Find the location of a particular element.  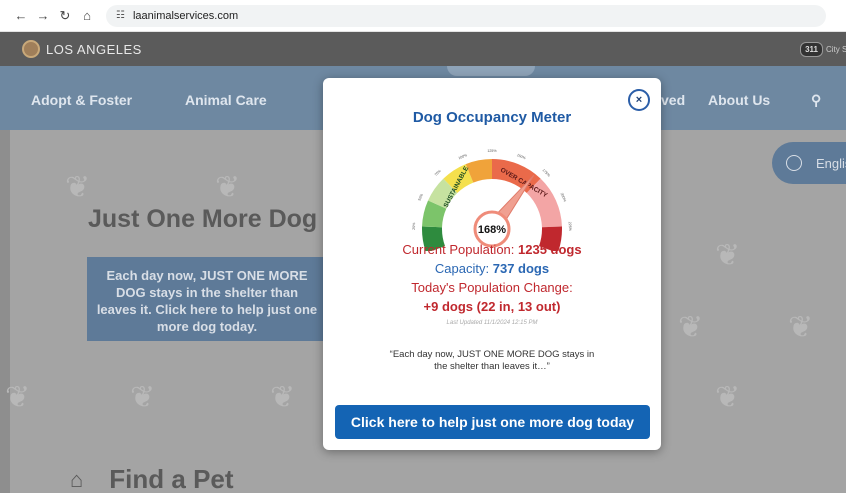

nav-item-get-involved: ved is located at coordinates (673, 100).